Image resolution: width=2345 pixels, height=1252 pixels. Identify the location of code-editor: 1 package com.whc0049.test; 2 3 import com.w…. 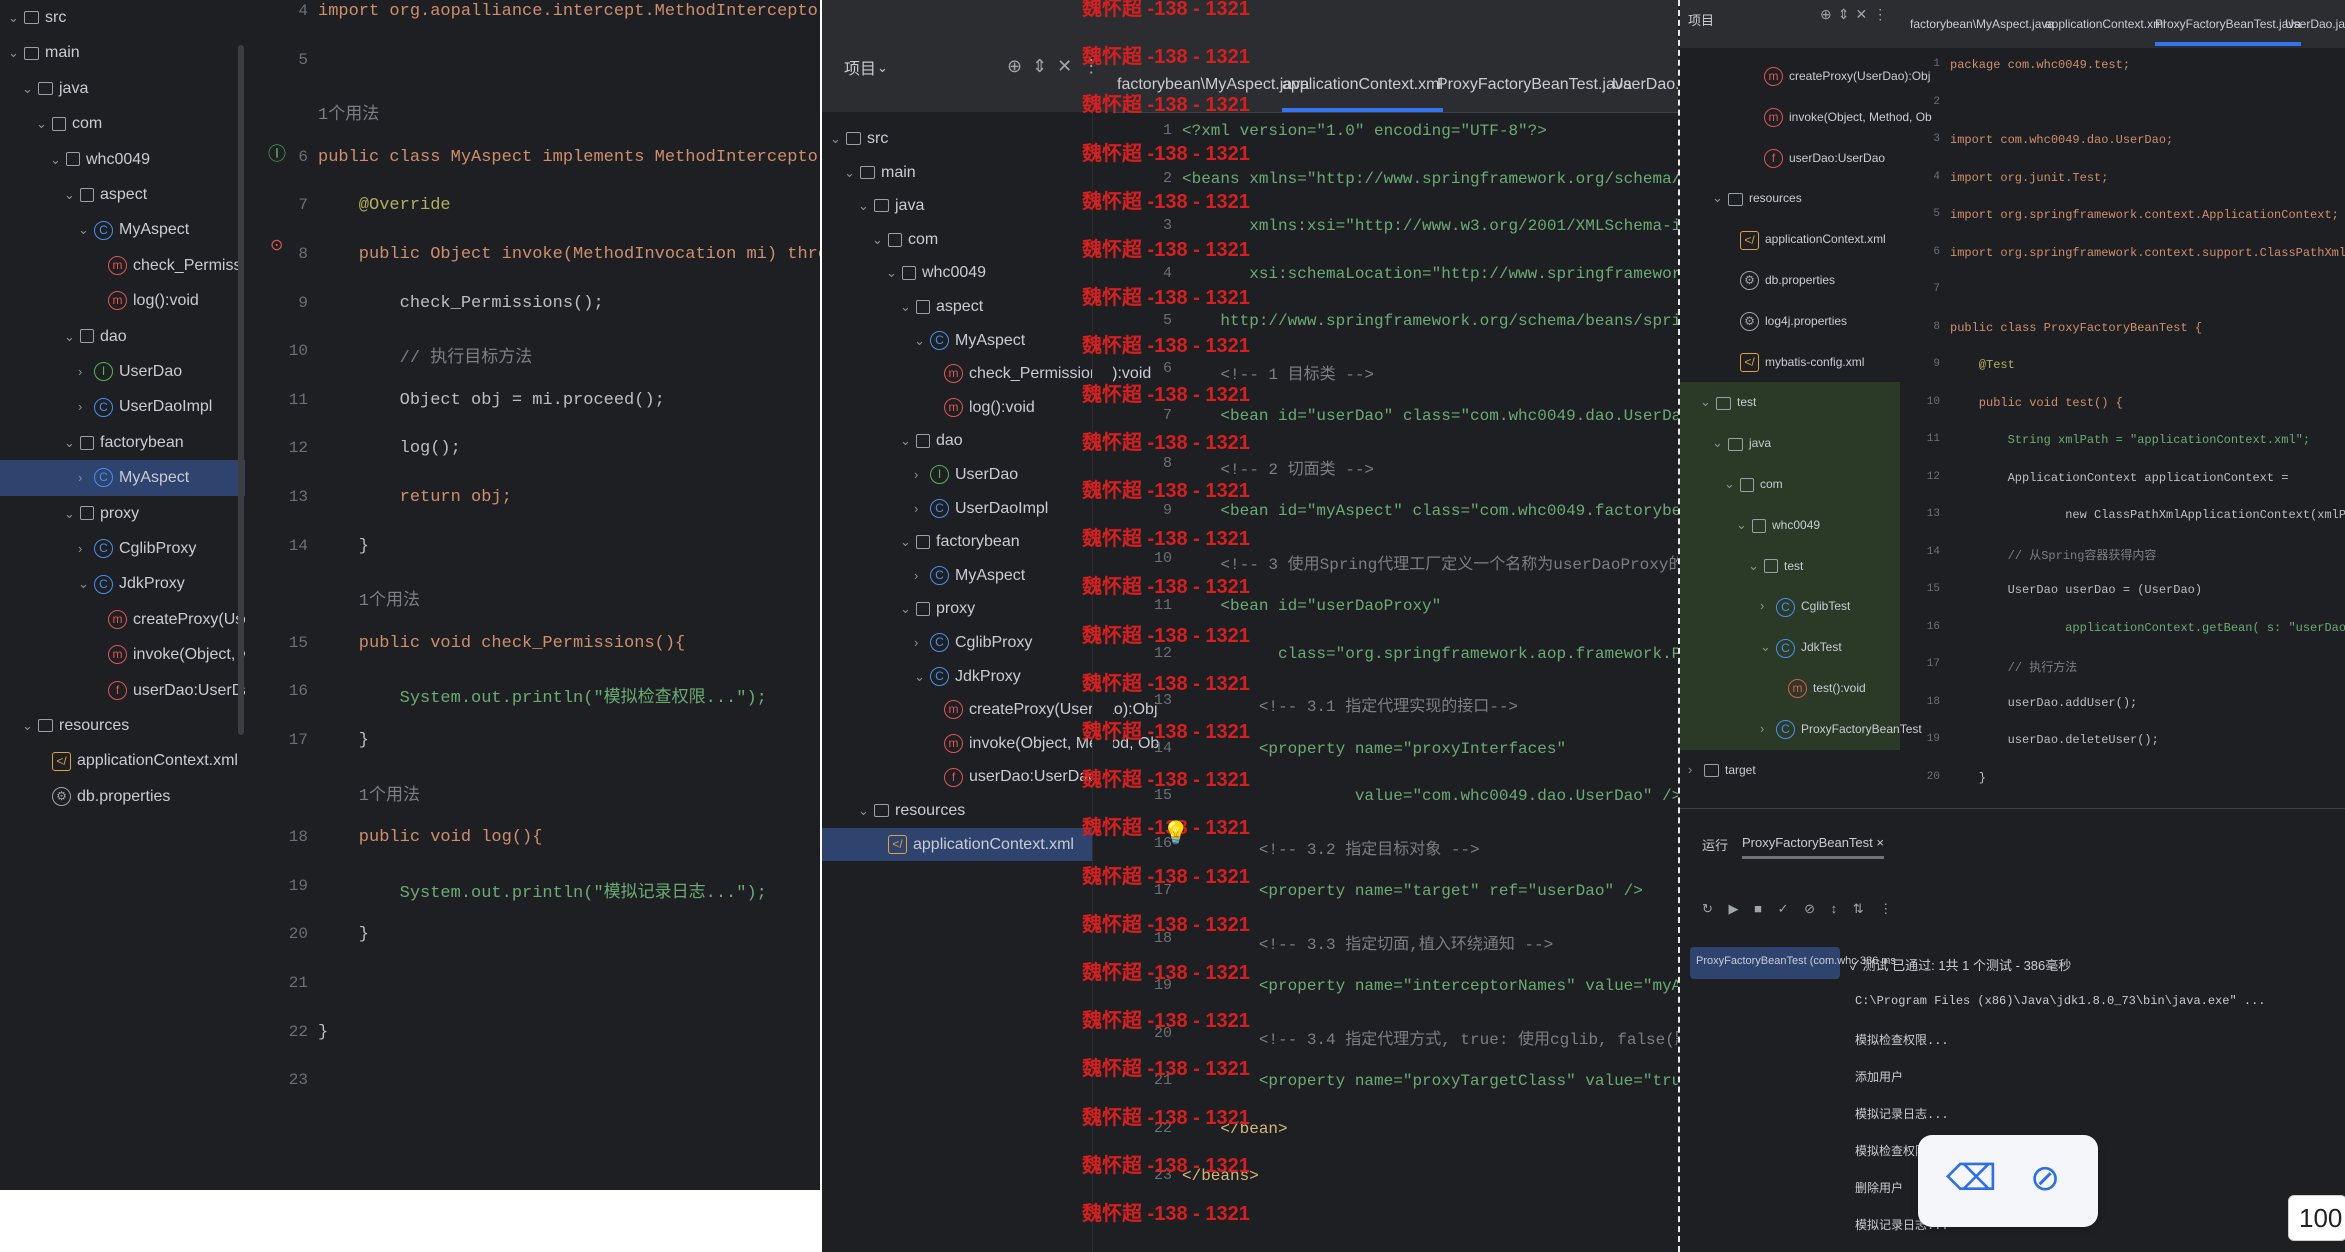
(2125, 435).